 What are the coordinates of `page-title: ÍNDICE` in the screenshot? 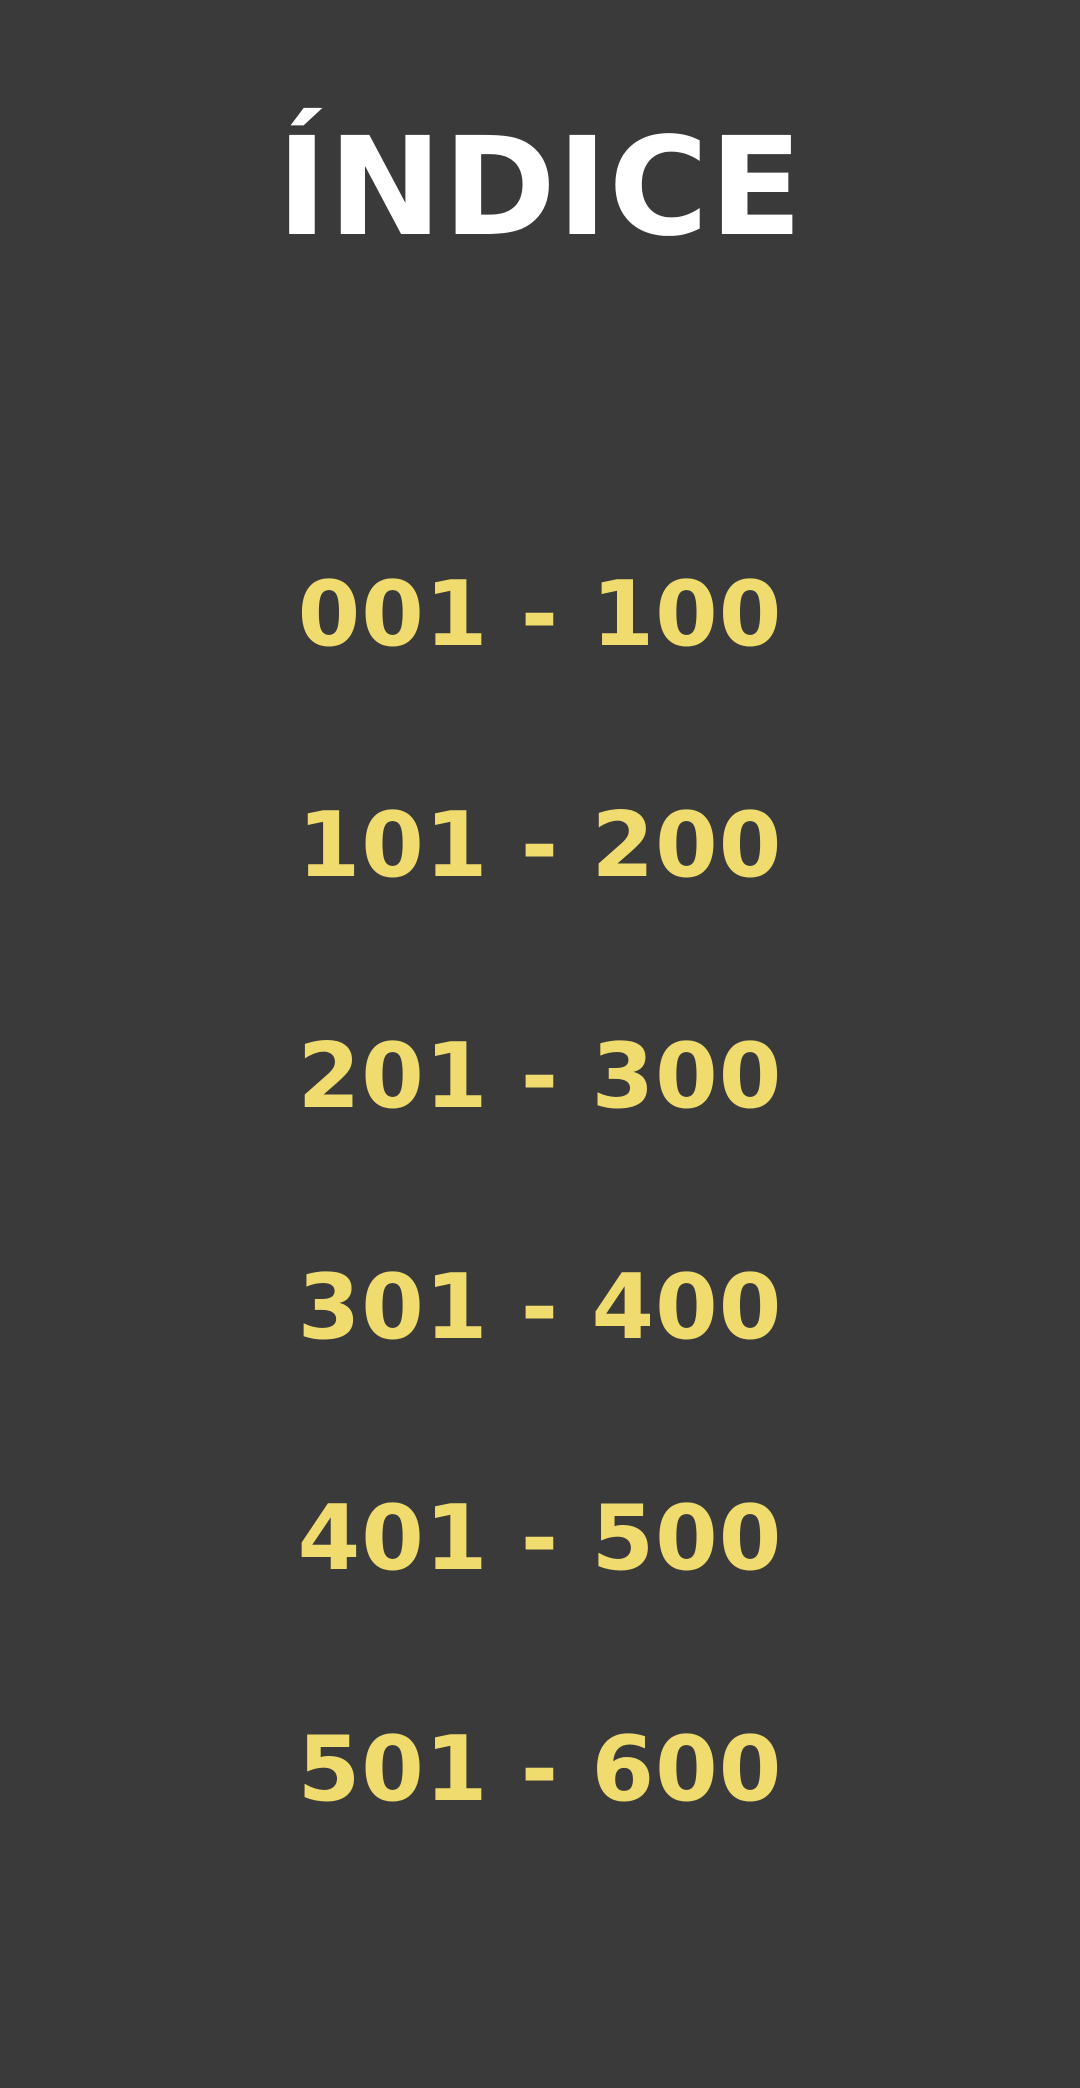 It's located at (540, 188).